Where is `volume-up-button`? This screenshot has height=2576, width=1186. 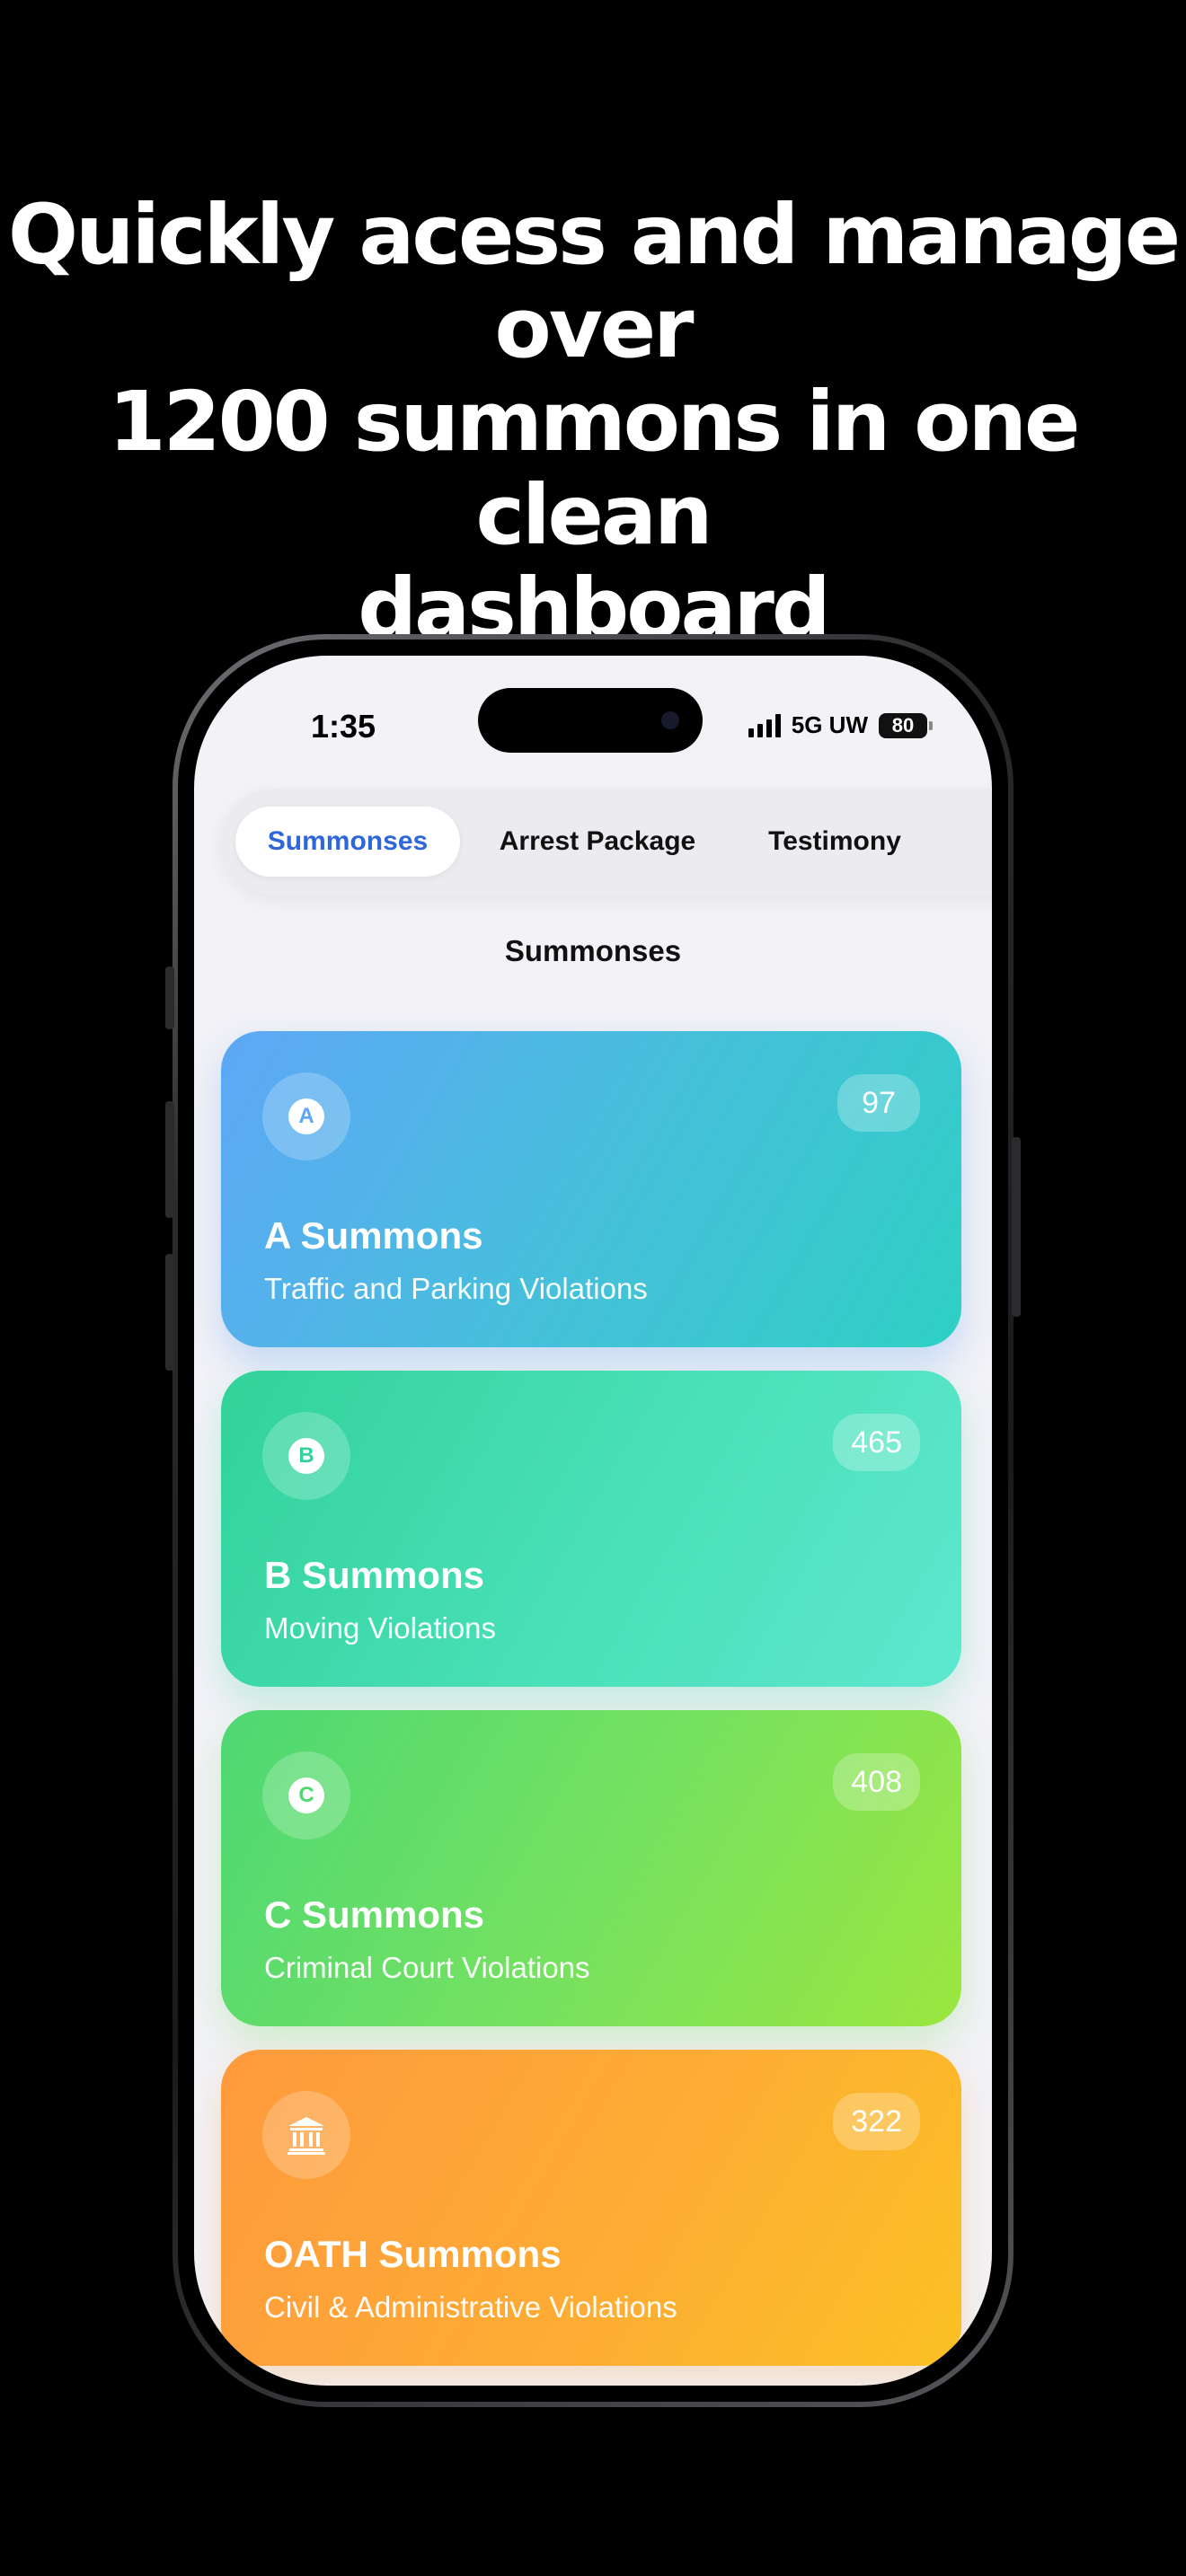
volume-up-button is located at coordinates (169, 1159).